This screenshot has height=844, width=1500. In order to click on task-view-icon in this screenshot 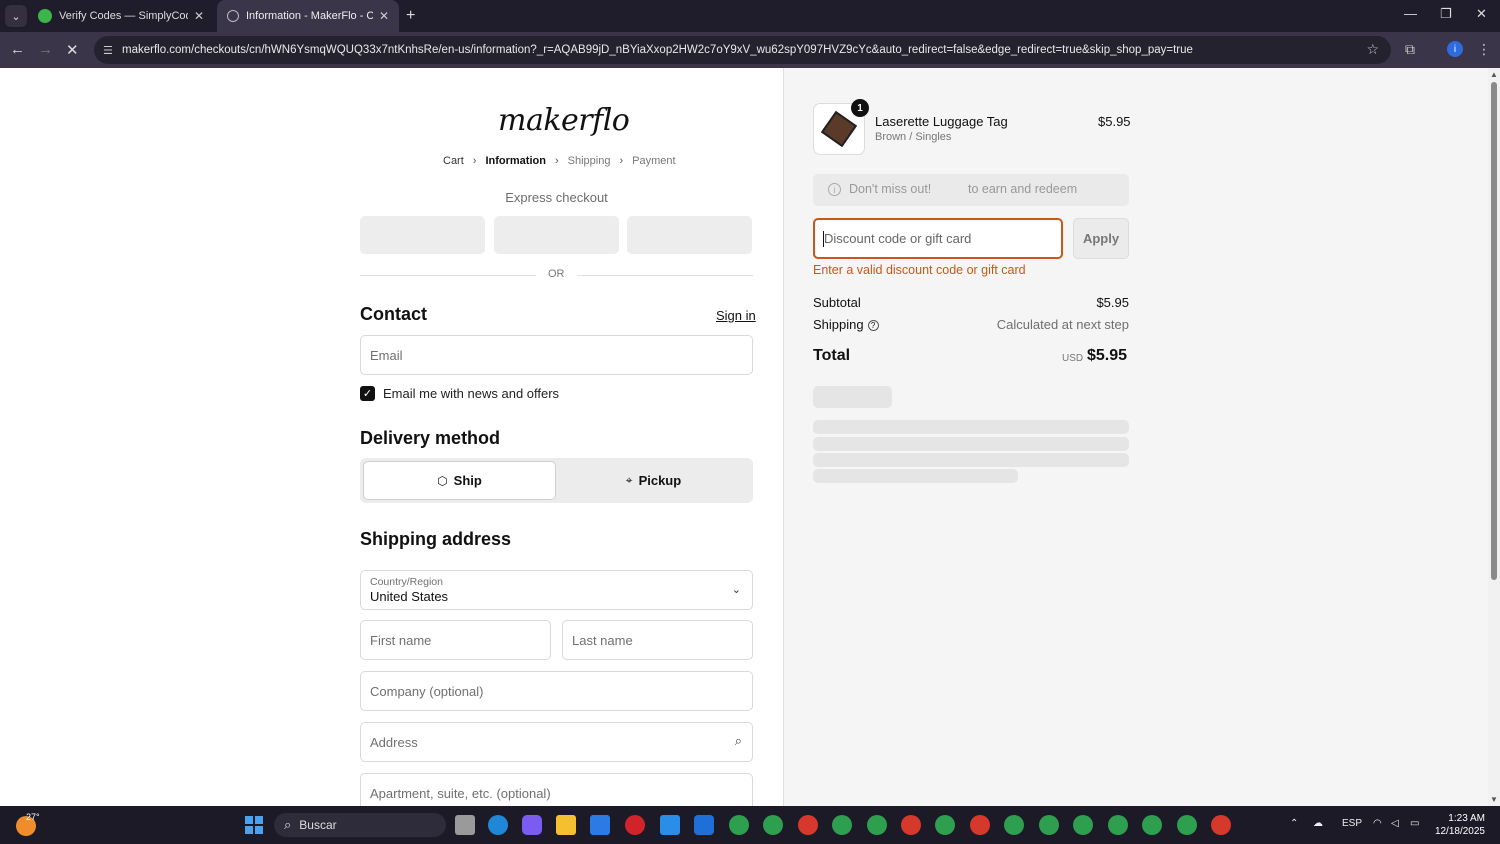, I will do `click(465, 825)`.